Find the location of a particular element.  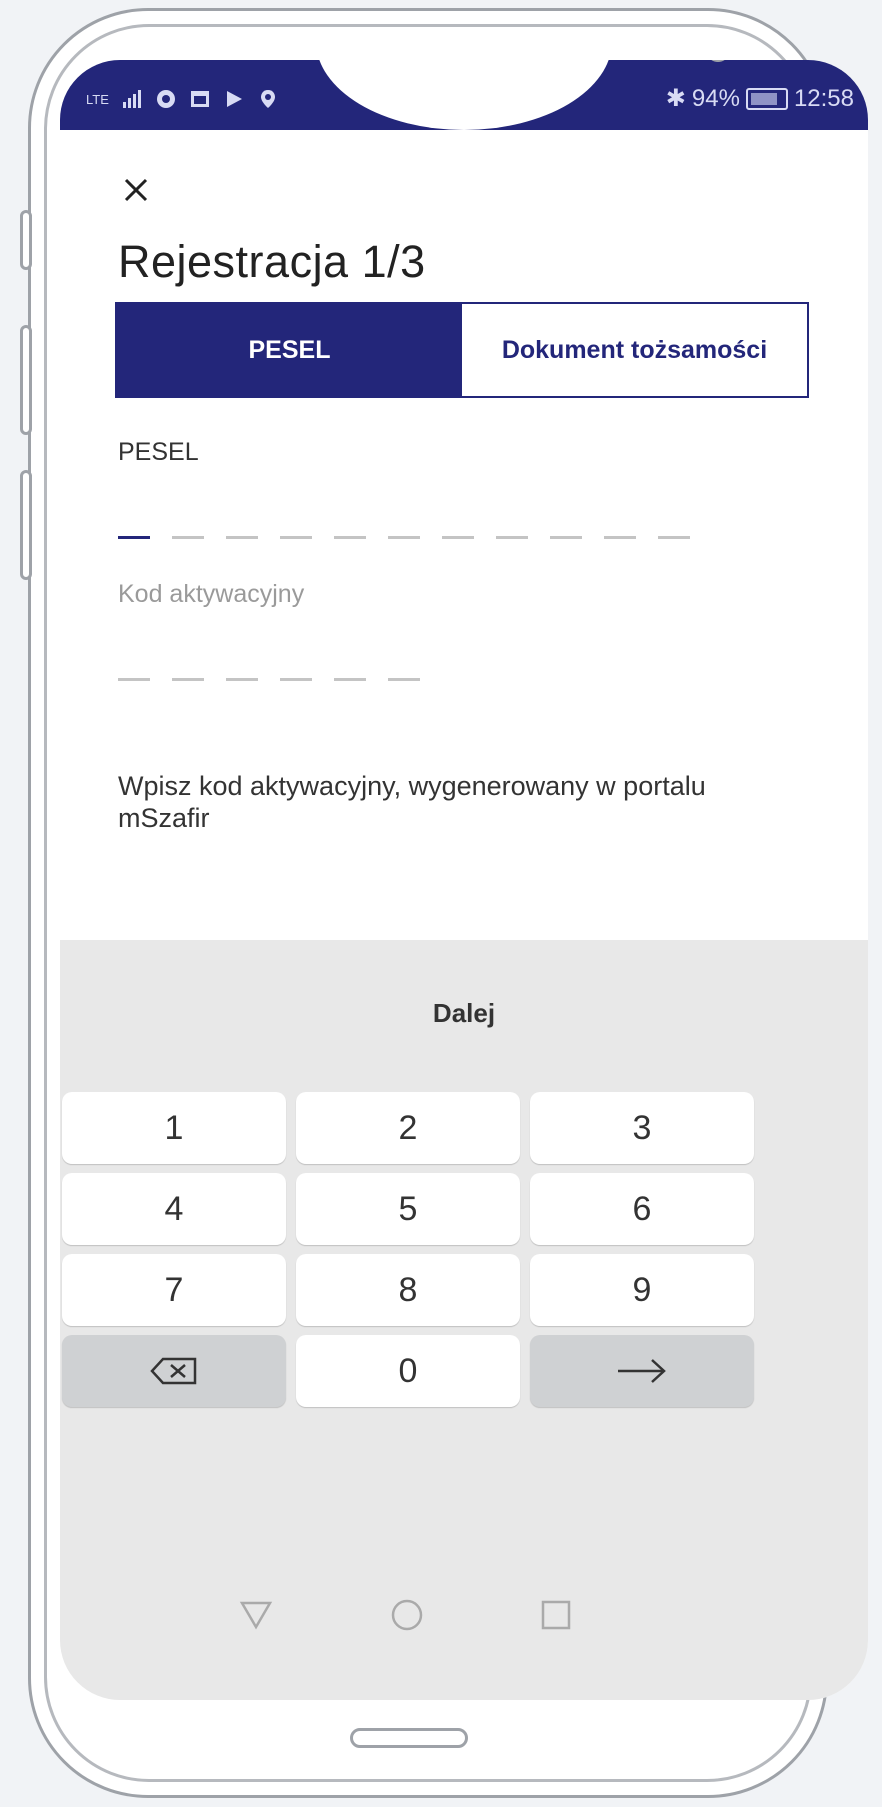

close-icon is located at coordinates (134, 188).